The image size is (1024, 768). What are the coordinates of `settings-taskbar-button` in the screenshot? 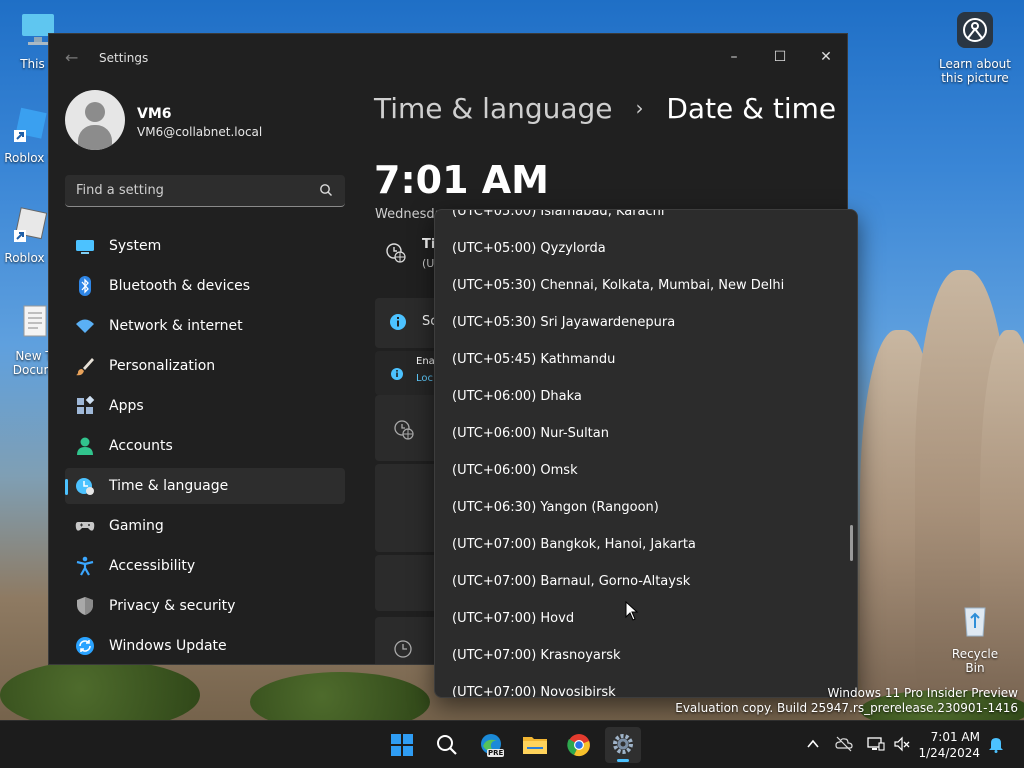 It's located at (623, 745).